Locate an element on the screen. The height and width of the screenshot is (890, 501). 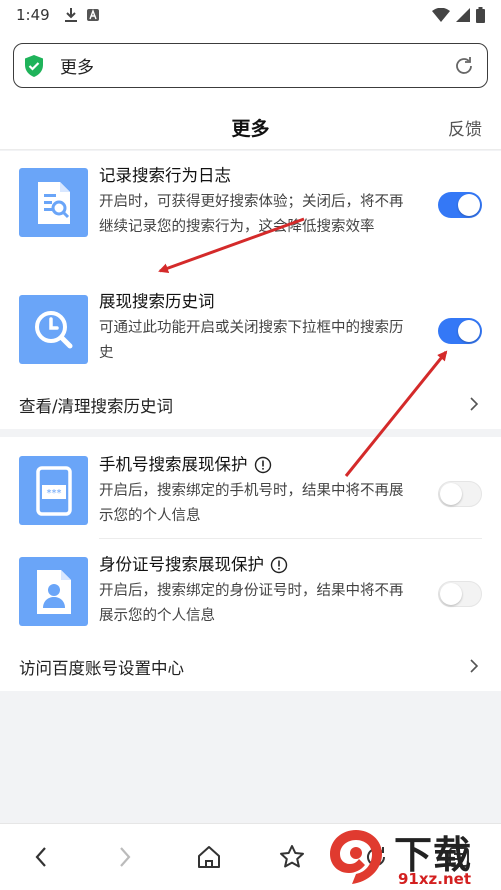
star-icon is located at coordinates (292, 856).